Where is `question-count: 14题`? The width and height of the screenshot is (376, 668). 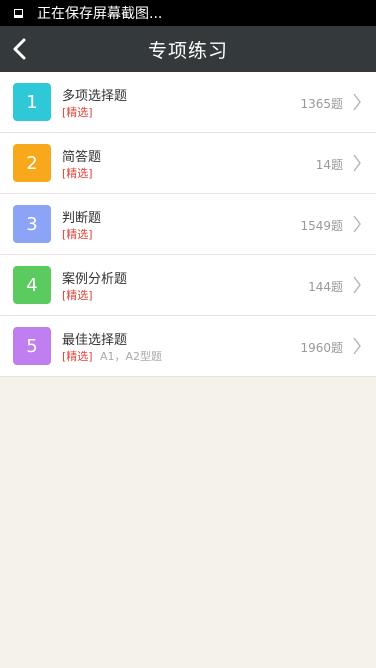
question-count: 14题 is located at coordinates (329, 165).